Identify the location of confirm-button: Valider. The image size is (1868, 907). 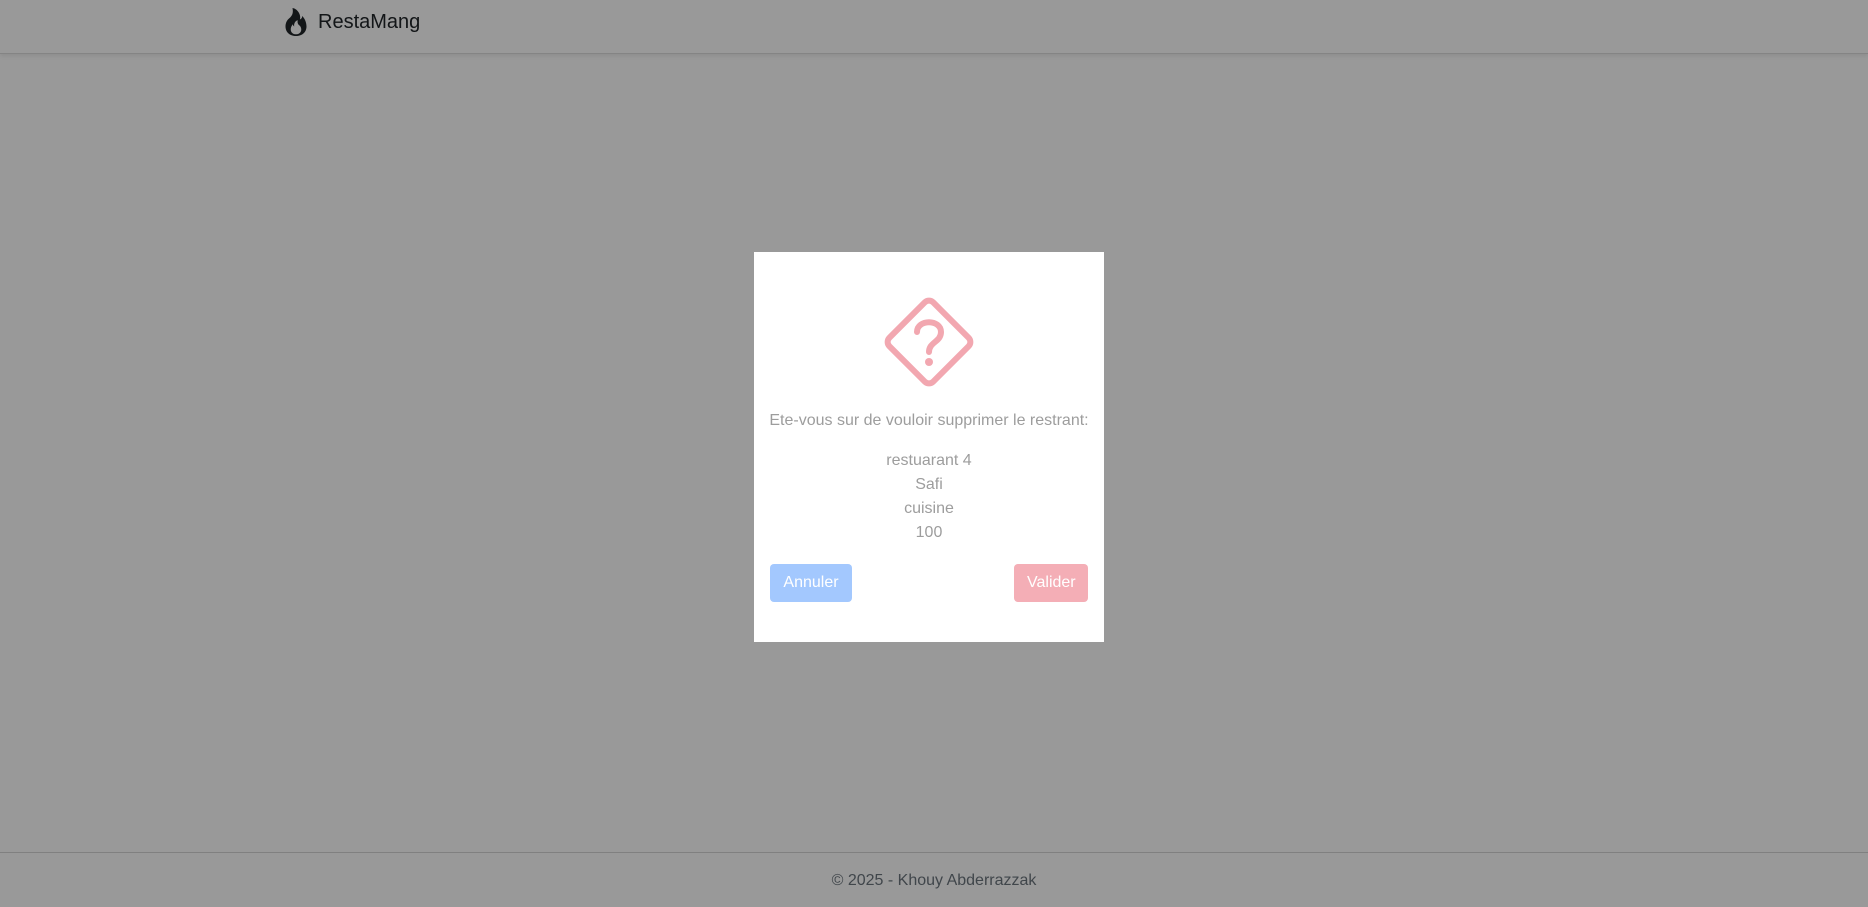
(1051, 583).